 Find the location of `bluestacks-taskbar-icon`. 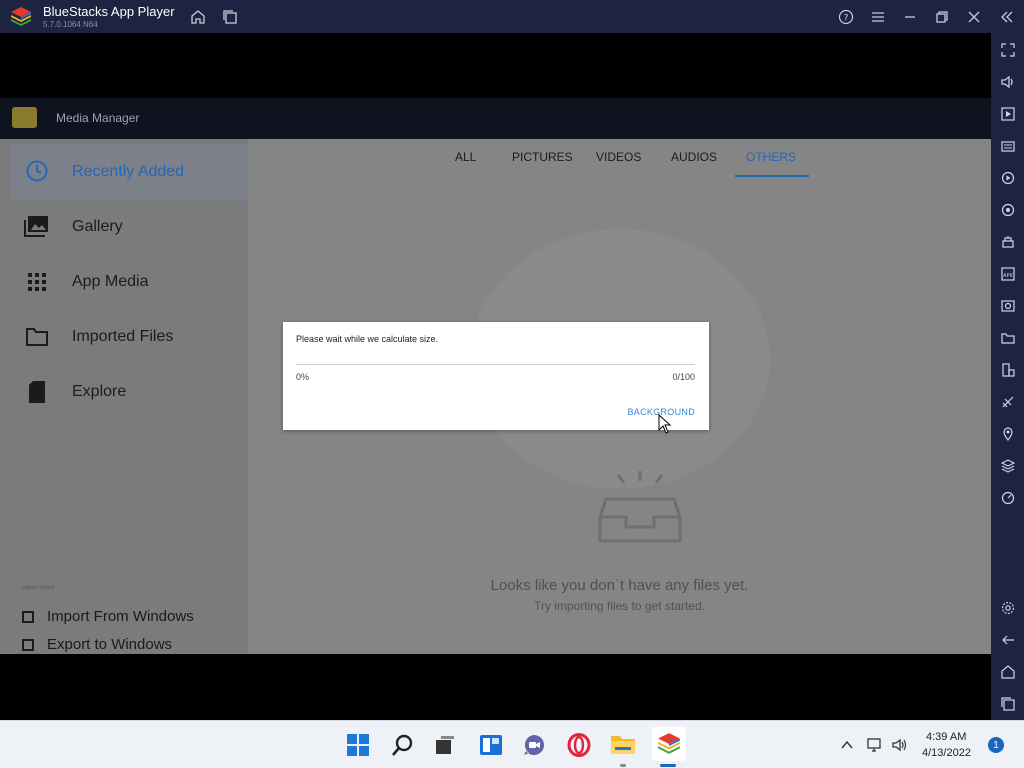

bluestacks-taskbar-icon is located at coordinates (669, 744).